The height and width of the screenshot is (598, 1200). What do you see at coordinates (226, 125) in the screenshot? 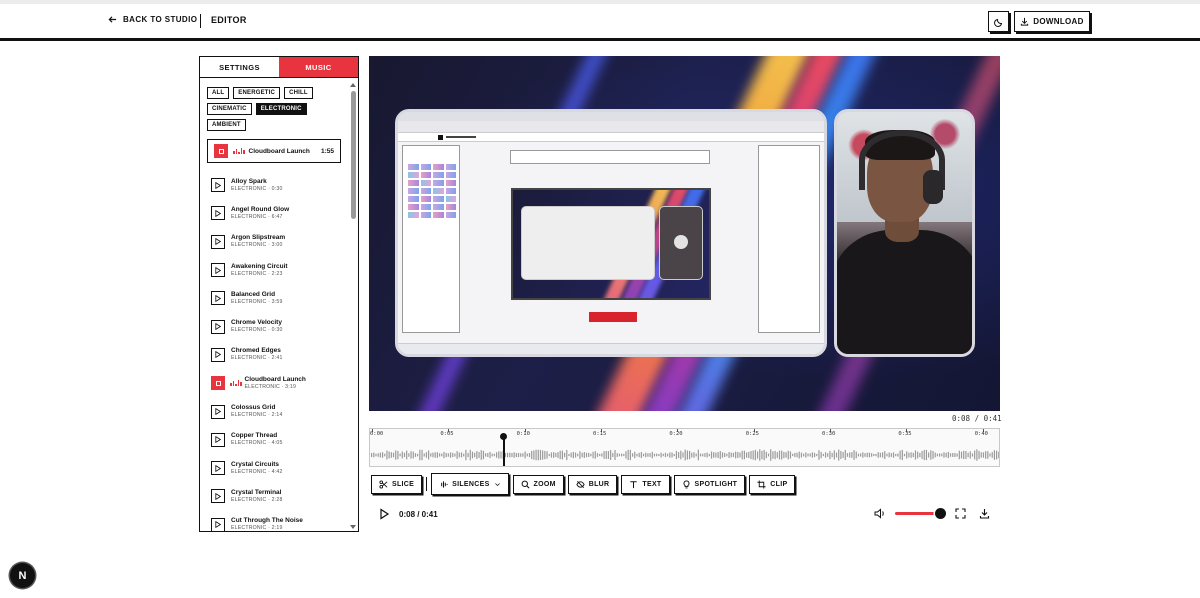
I see `filter-ambient: AMBIENT` at bounding box center [226, 125].